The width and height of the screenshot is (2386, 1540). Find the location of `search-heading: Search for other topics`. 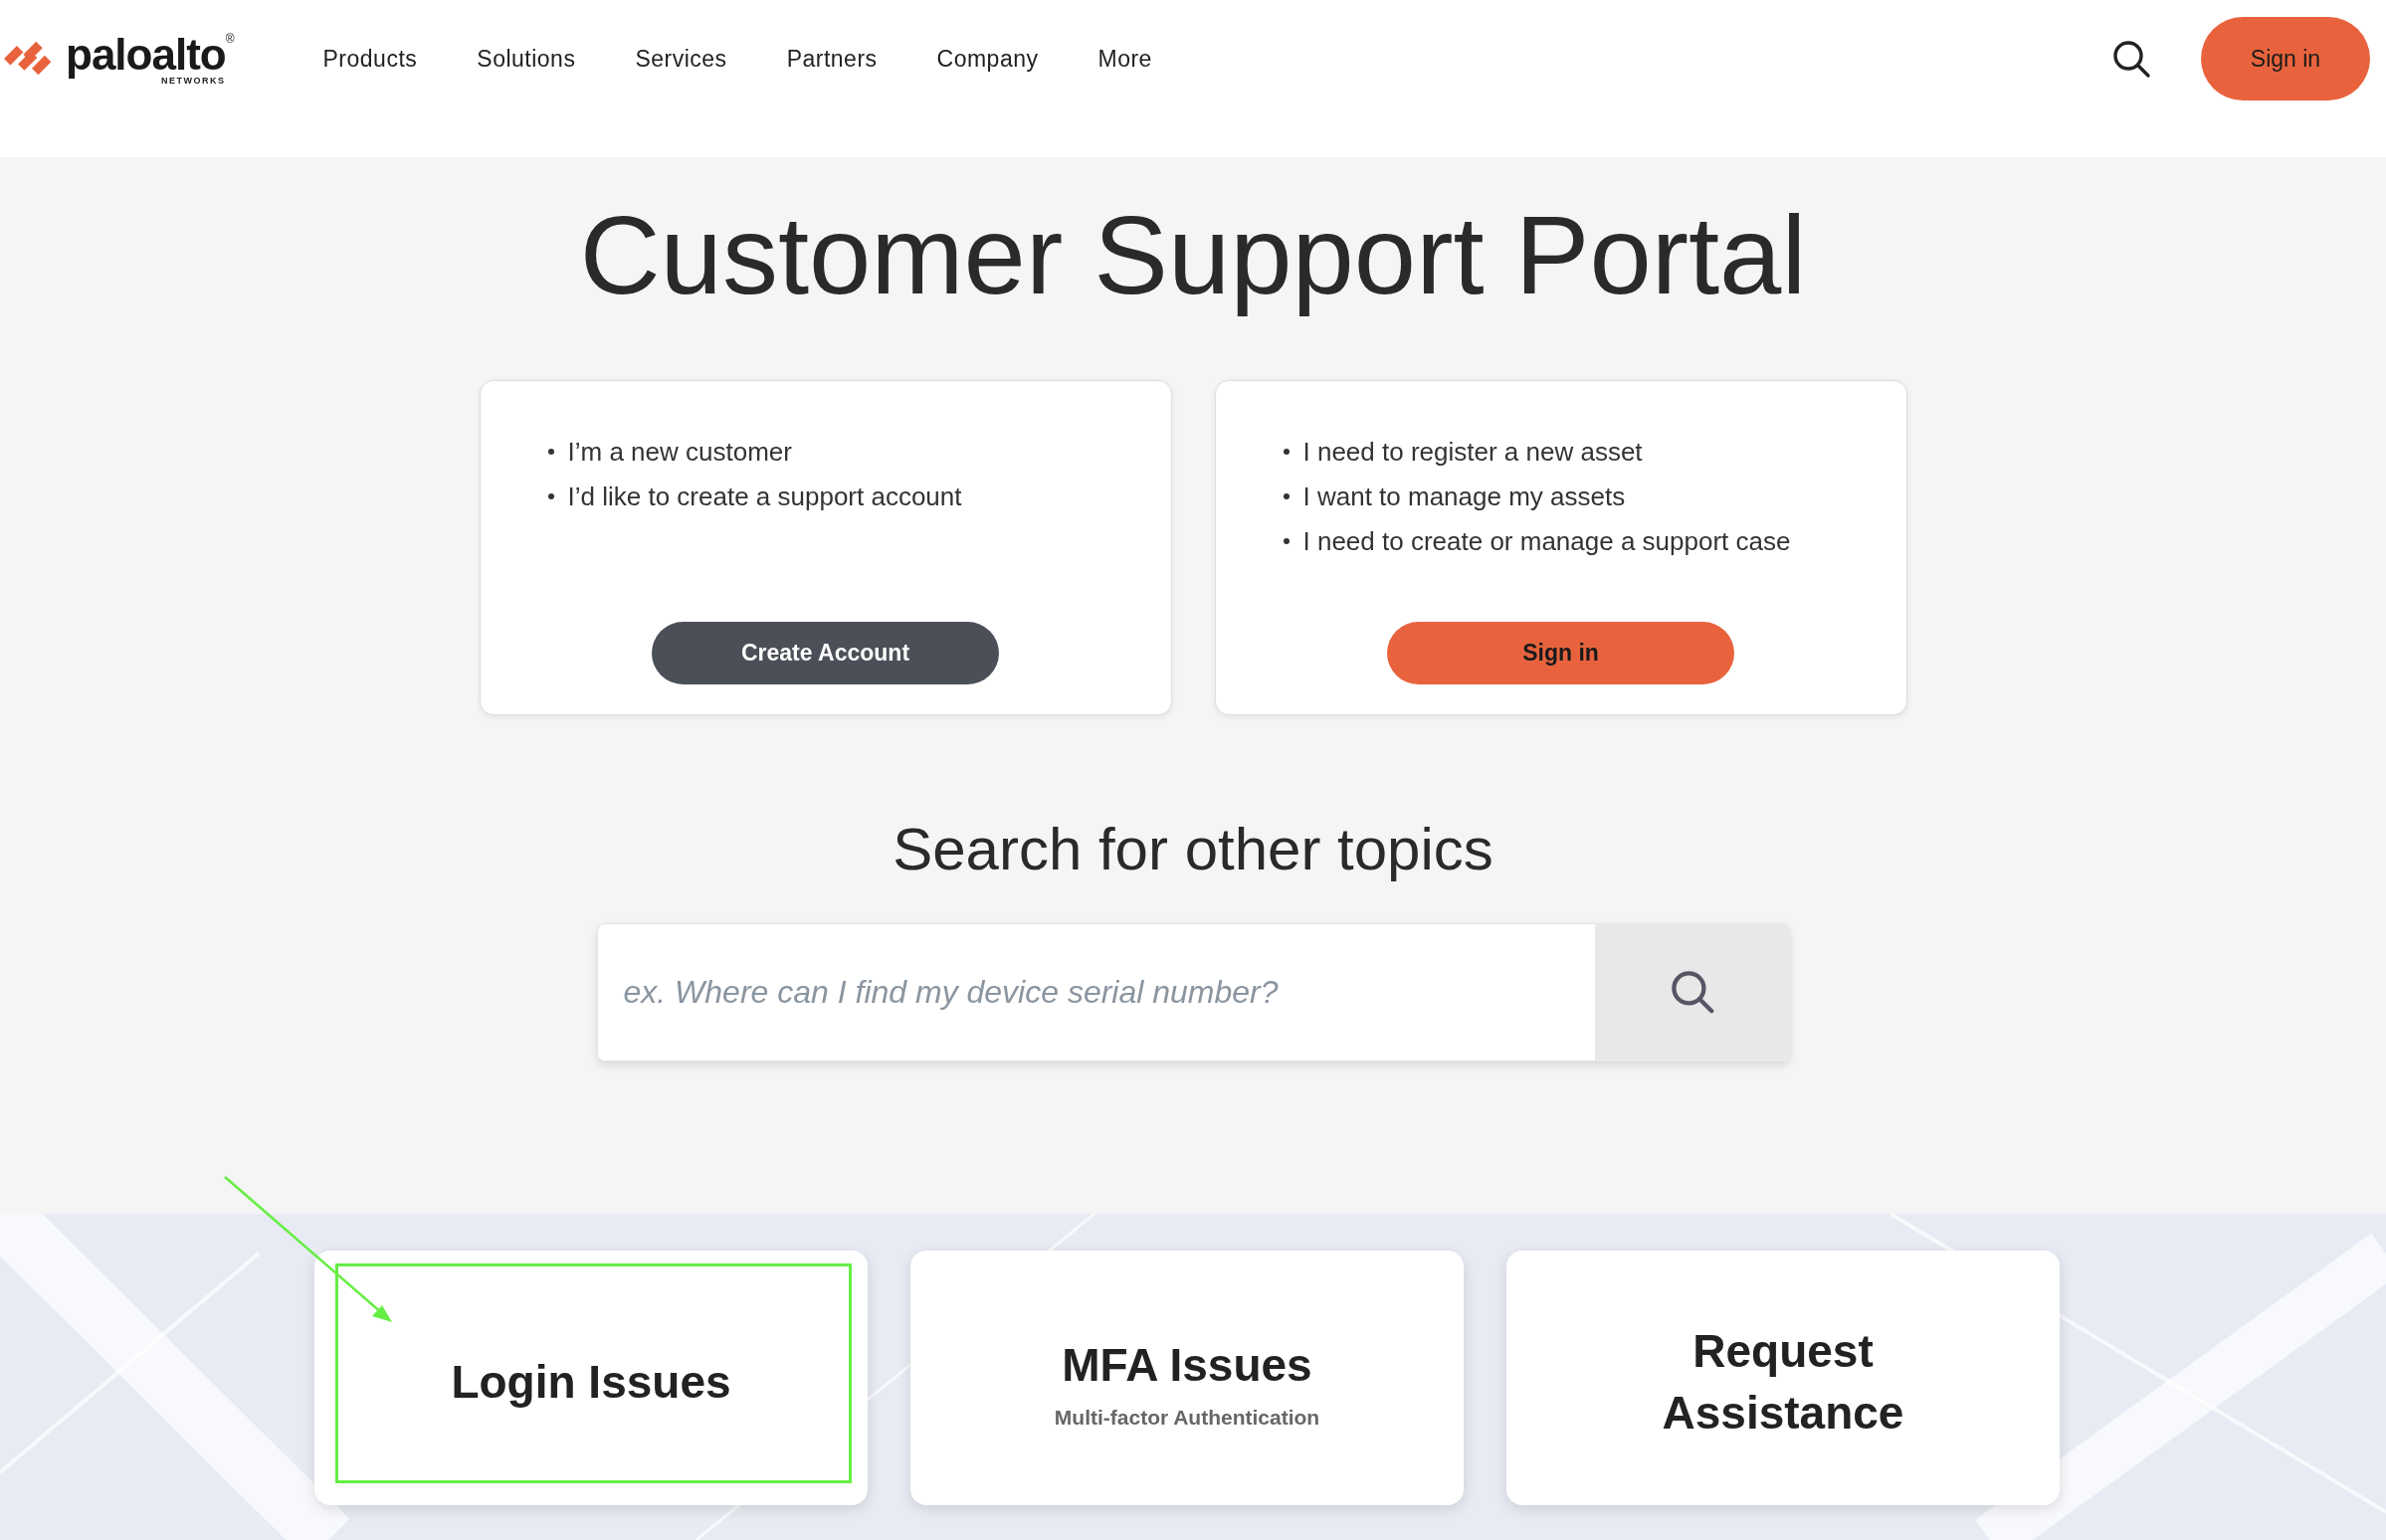

search-heading: Search for other topics is located at coordinates (1193, 848).